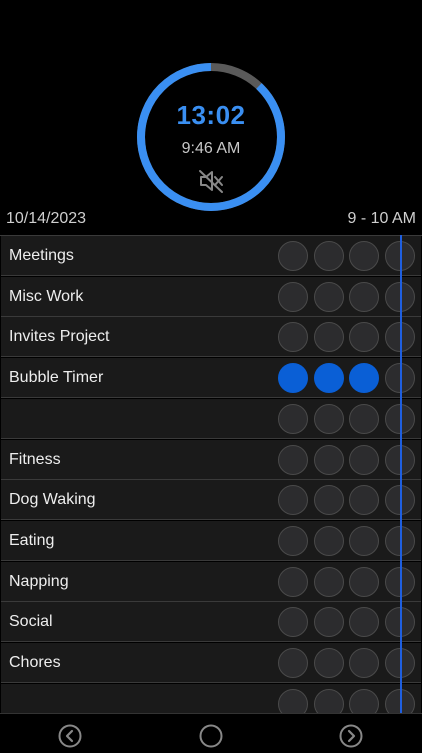 This screenshot has height=753, width=422. I want to click on countdown-time: 13:02, so click(211, 115).